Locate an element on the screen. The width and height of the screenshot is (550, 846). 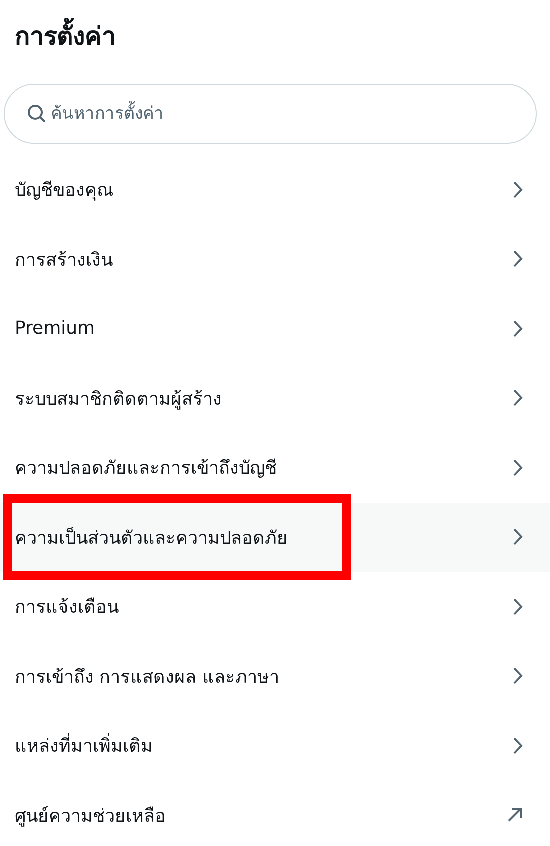
search-icon is located at coordinates (37, 114).